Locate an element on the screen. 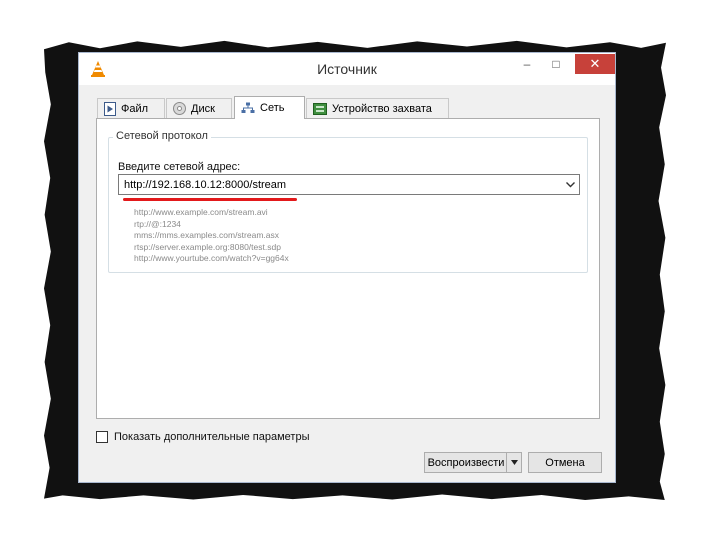  tab-capture-device: Устройство захвата is located at coordinates (377, 108).